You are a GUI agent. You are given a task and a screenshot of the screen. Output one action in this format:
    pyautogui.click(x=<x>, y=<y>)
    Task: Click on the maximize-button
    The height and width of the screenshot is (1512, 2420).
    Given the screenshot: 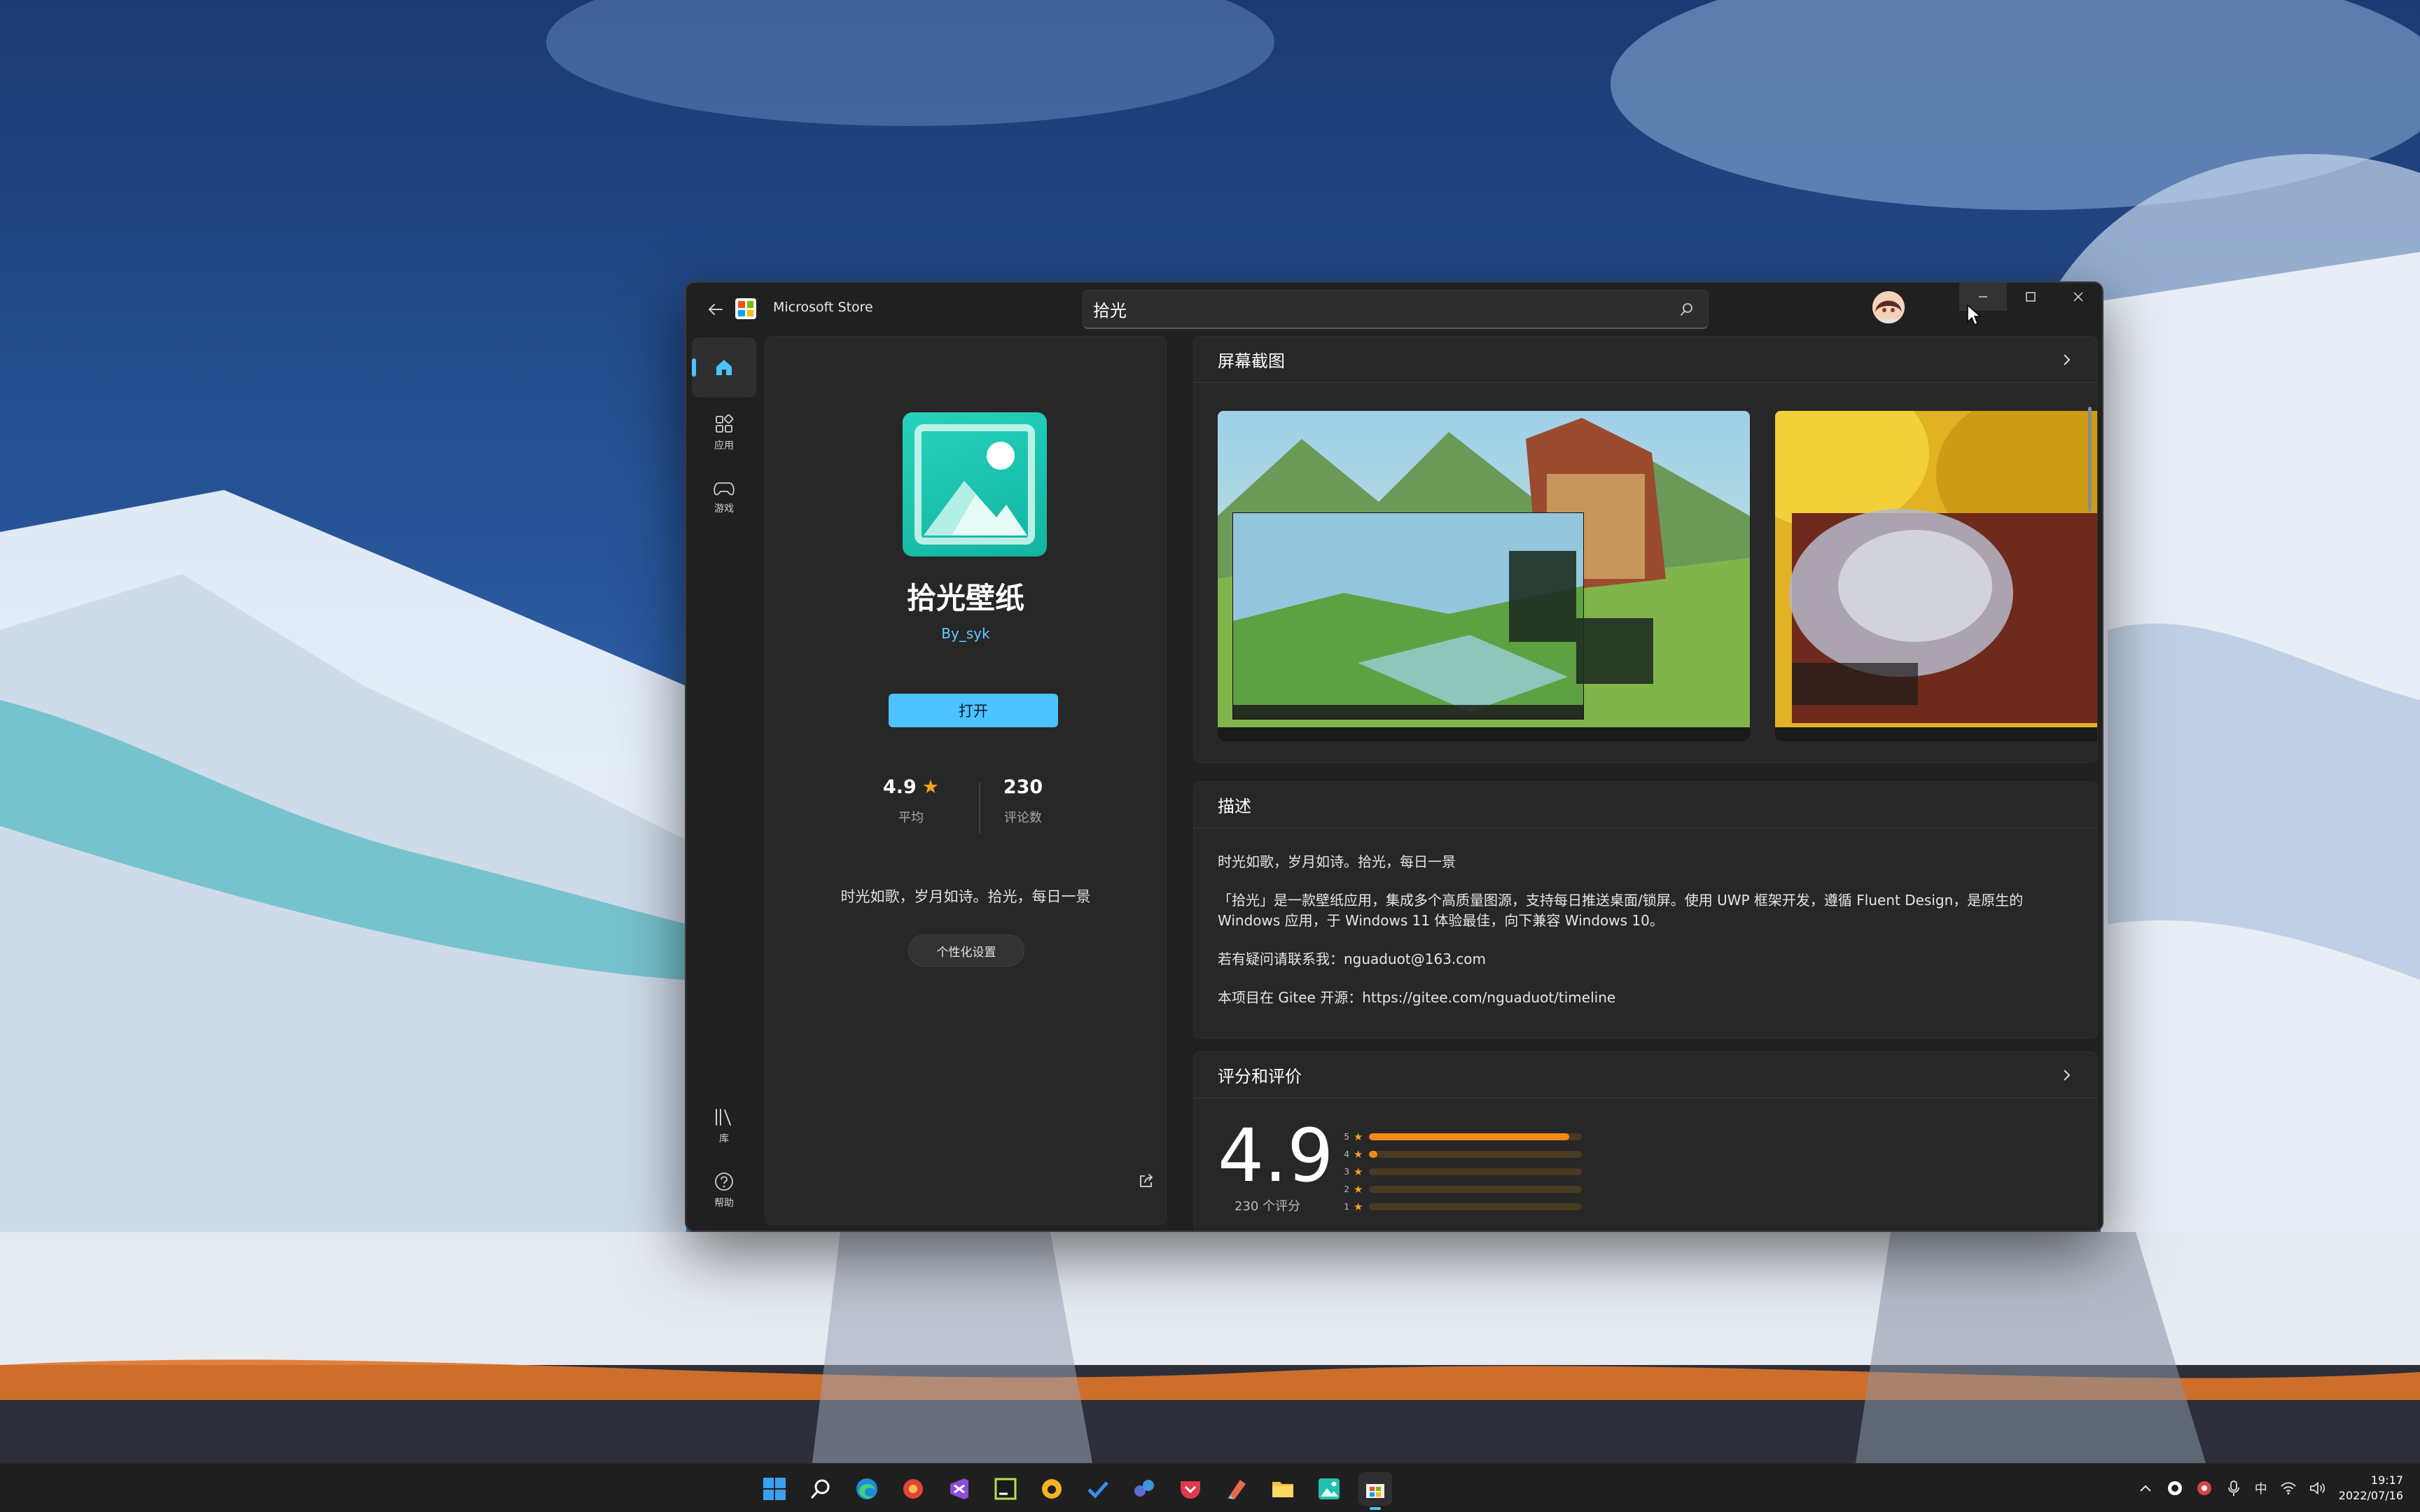 What is the action you would take?
    pyautogui.click(x=2031, y=297)
    